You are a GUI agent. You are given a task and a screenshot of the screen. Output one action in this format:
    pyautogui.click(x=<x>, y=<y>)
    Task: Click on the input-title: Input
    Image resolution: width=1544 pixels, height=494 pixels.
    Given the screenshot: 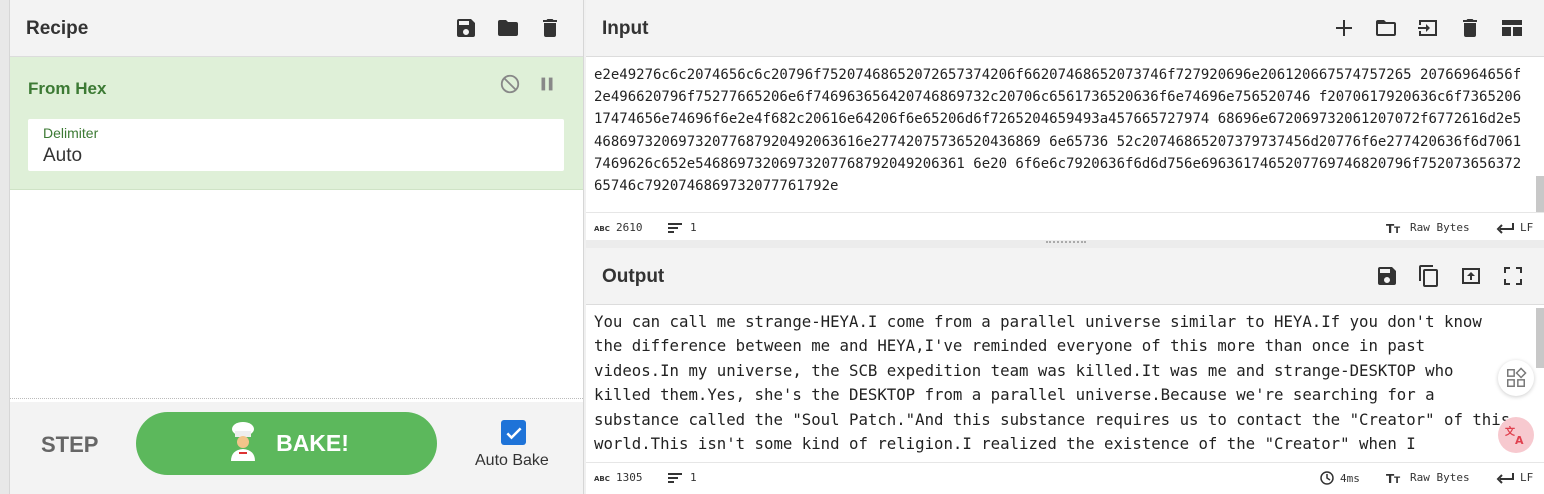 What is the action you would take?
    pyautogui.click(x=625, y=28)
    